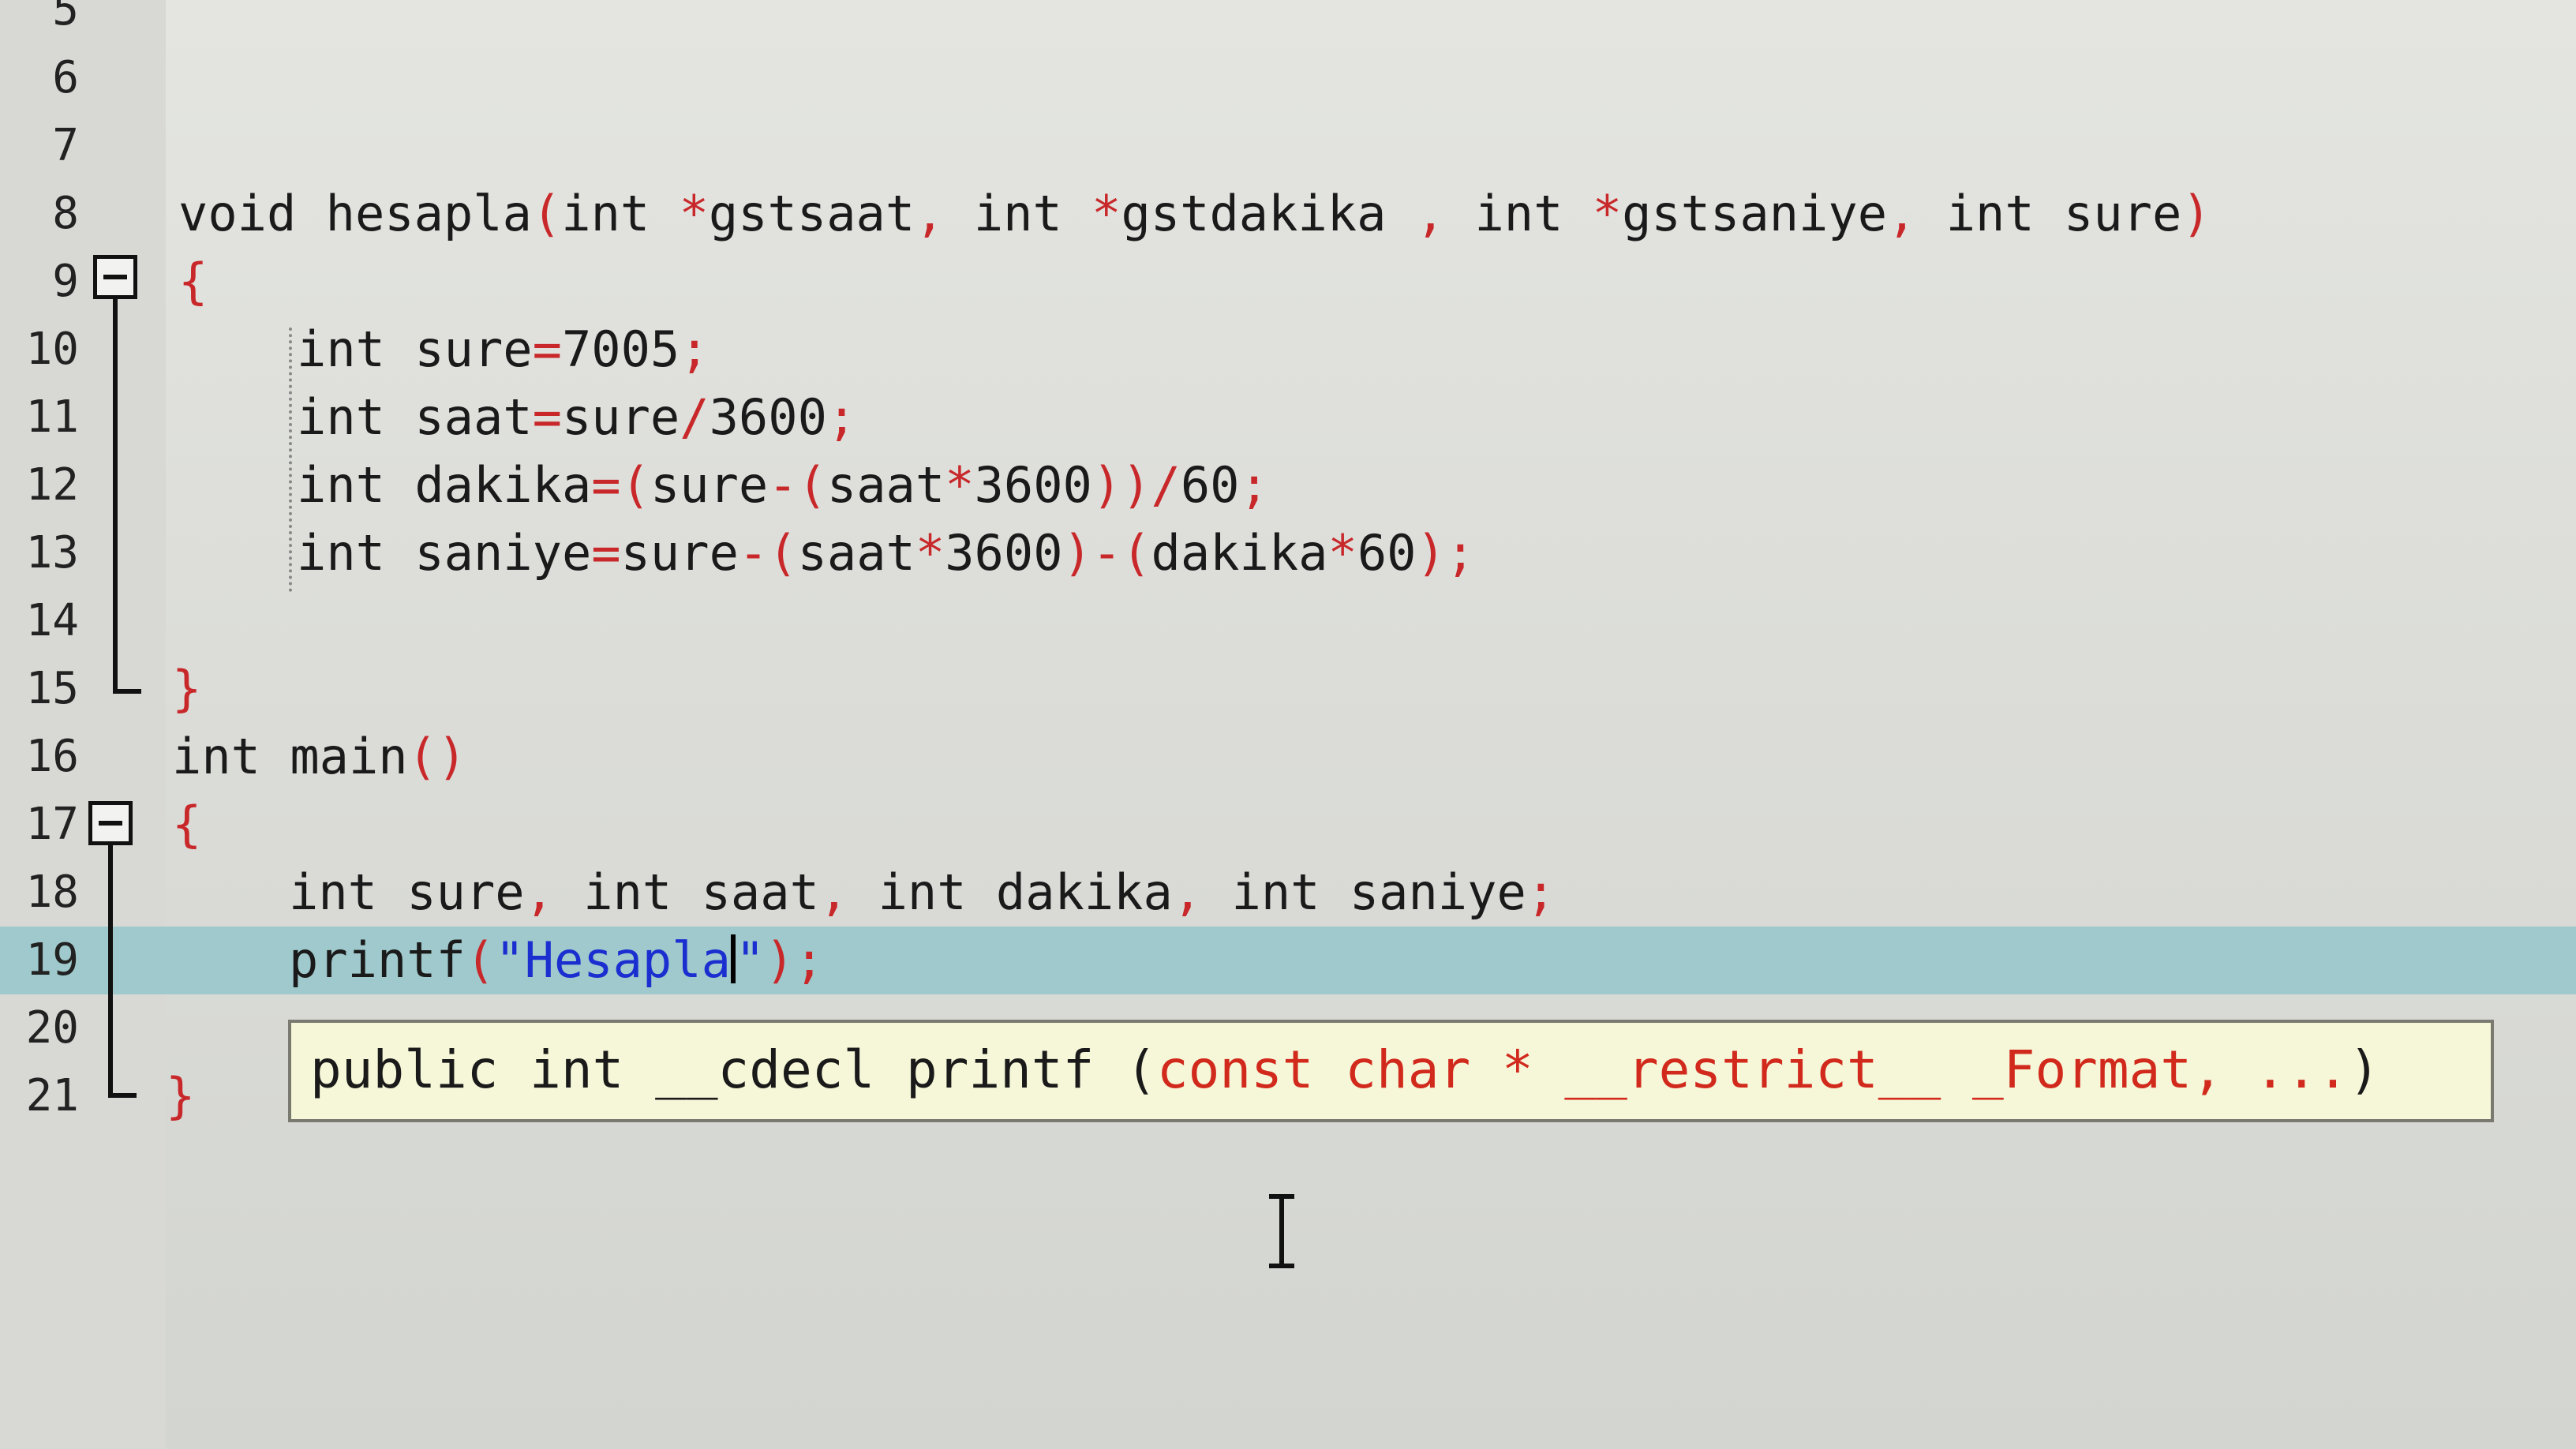 The width and height of the screenshot is (2576, 1449). I want to click on line-number: 18, so click(52, 892).